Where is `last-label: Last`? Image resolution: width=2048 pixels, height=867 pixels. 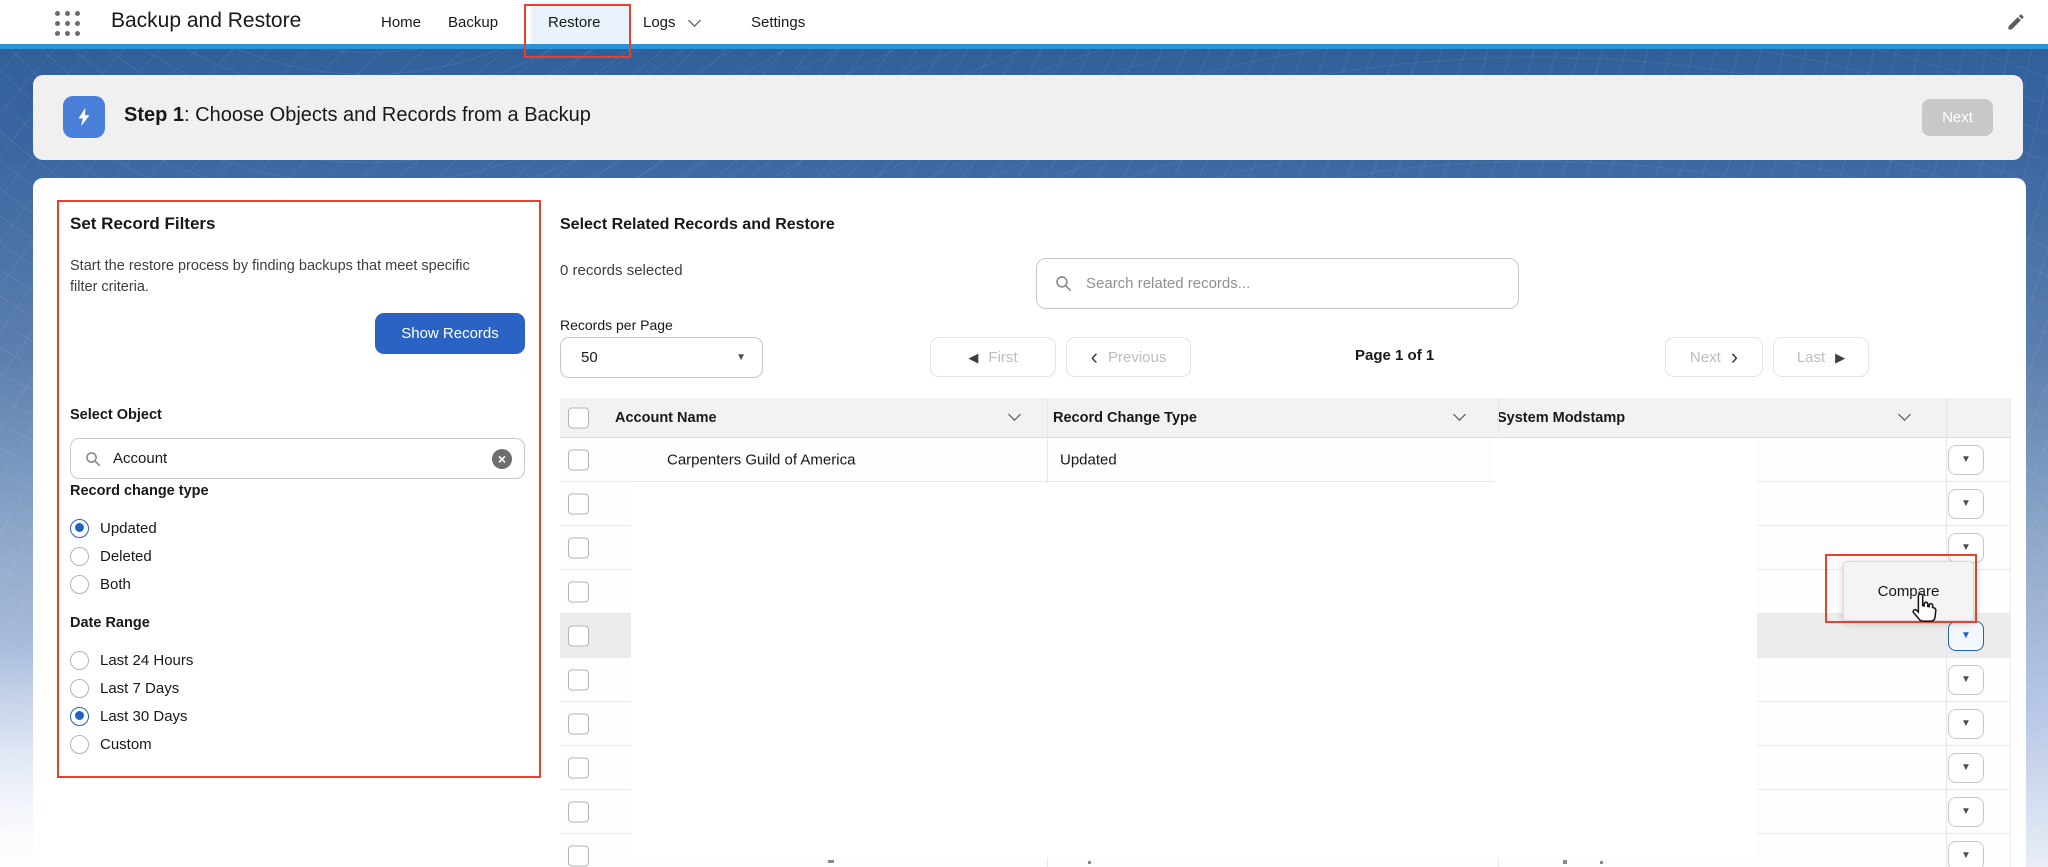 last-label: Last is located at coordinates (1811, 357).